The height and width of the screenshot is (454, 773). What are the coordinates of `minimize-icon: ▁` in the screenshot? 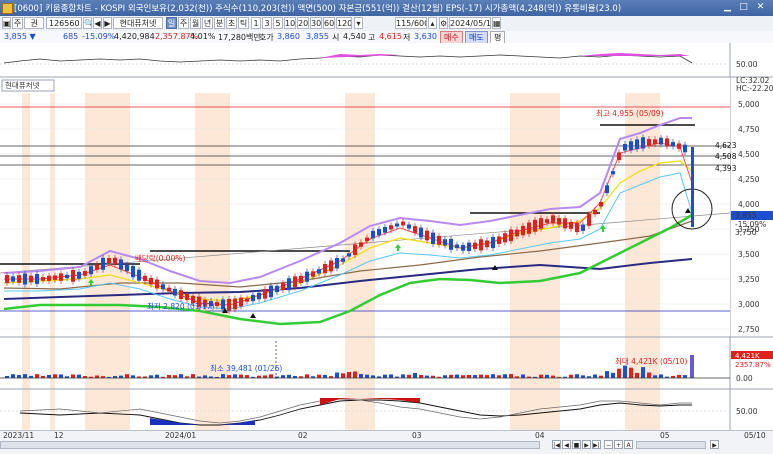 It's located at (727, 7).